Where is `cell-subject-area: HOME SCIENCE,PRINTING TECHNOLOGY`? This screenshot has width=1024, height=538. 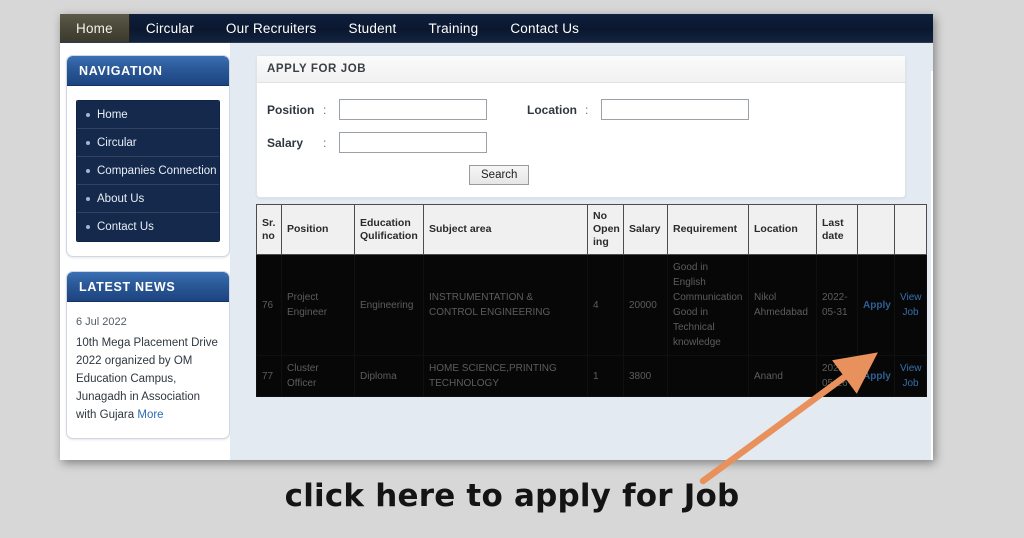 cell-subject-area: HOME SCIENCE,PRINTING TECHNOLOGY is located at coordinates (505, 376).